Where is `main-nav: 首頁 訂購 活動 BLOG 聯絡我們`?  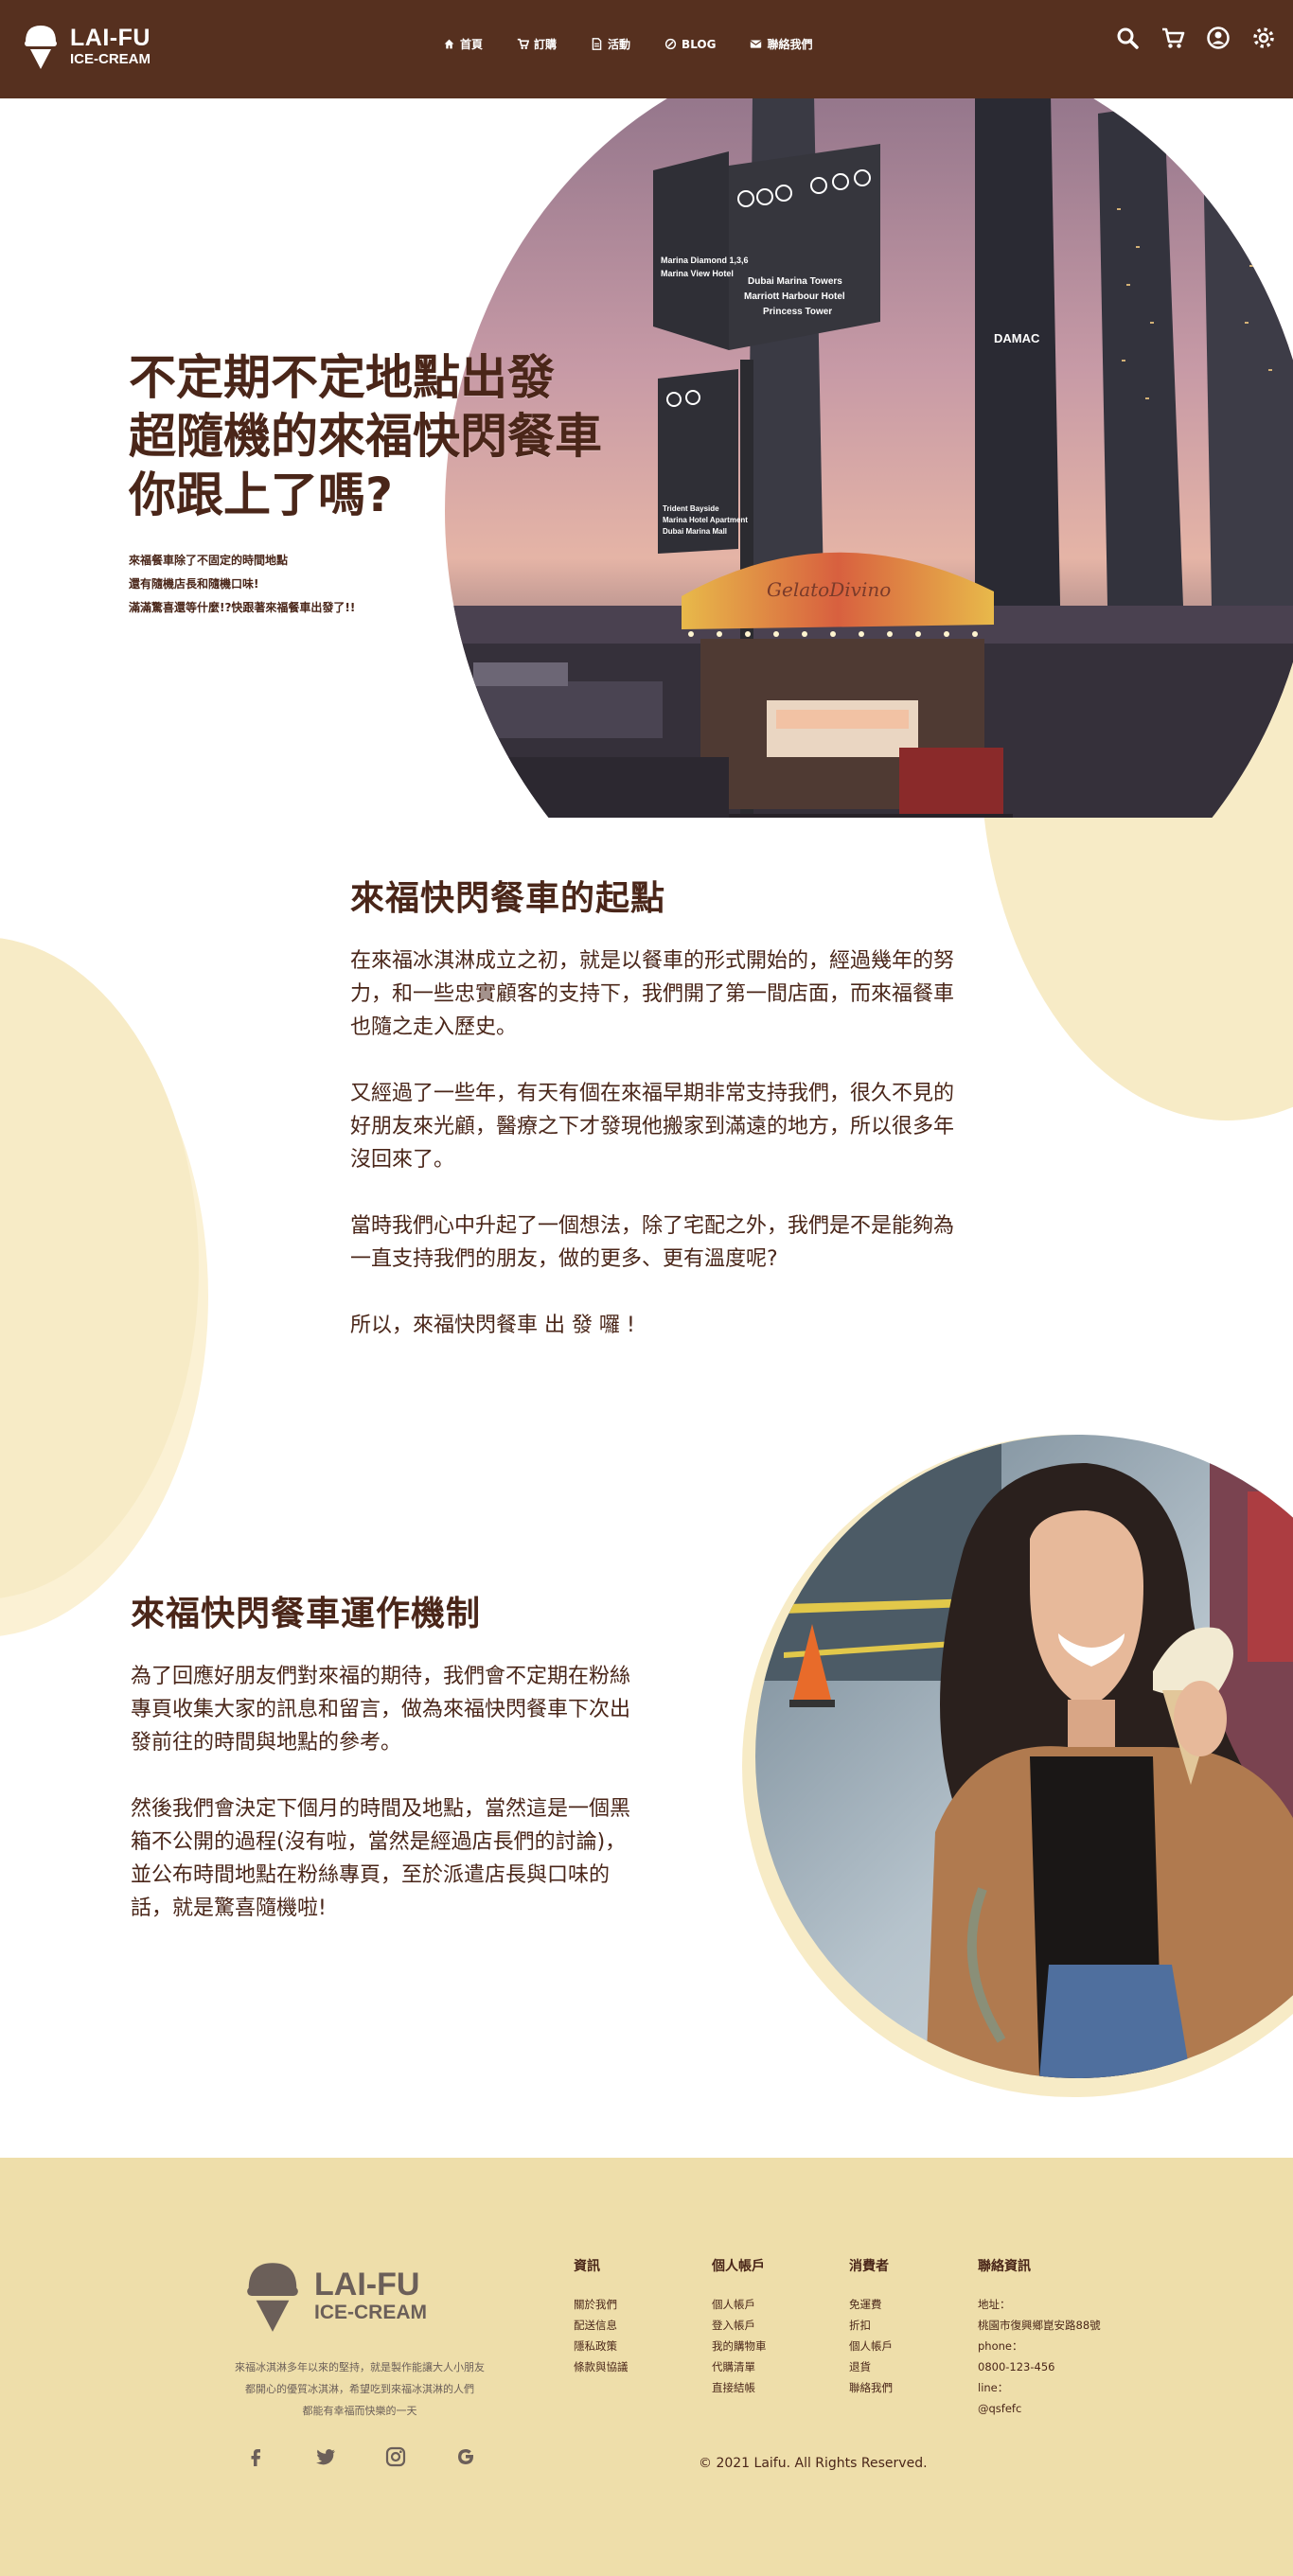
main-nav: 首頁 訂購 活動 BLOG 聯絡我們 is located at coordinates (627, 44).